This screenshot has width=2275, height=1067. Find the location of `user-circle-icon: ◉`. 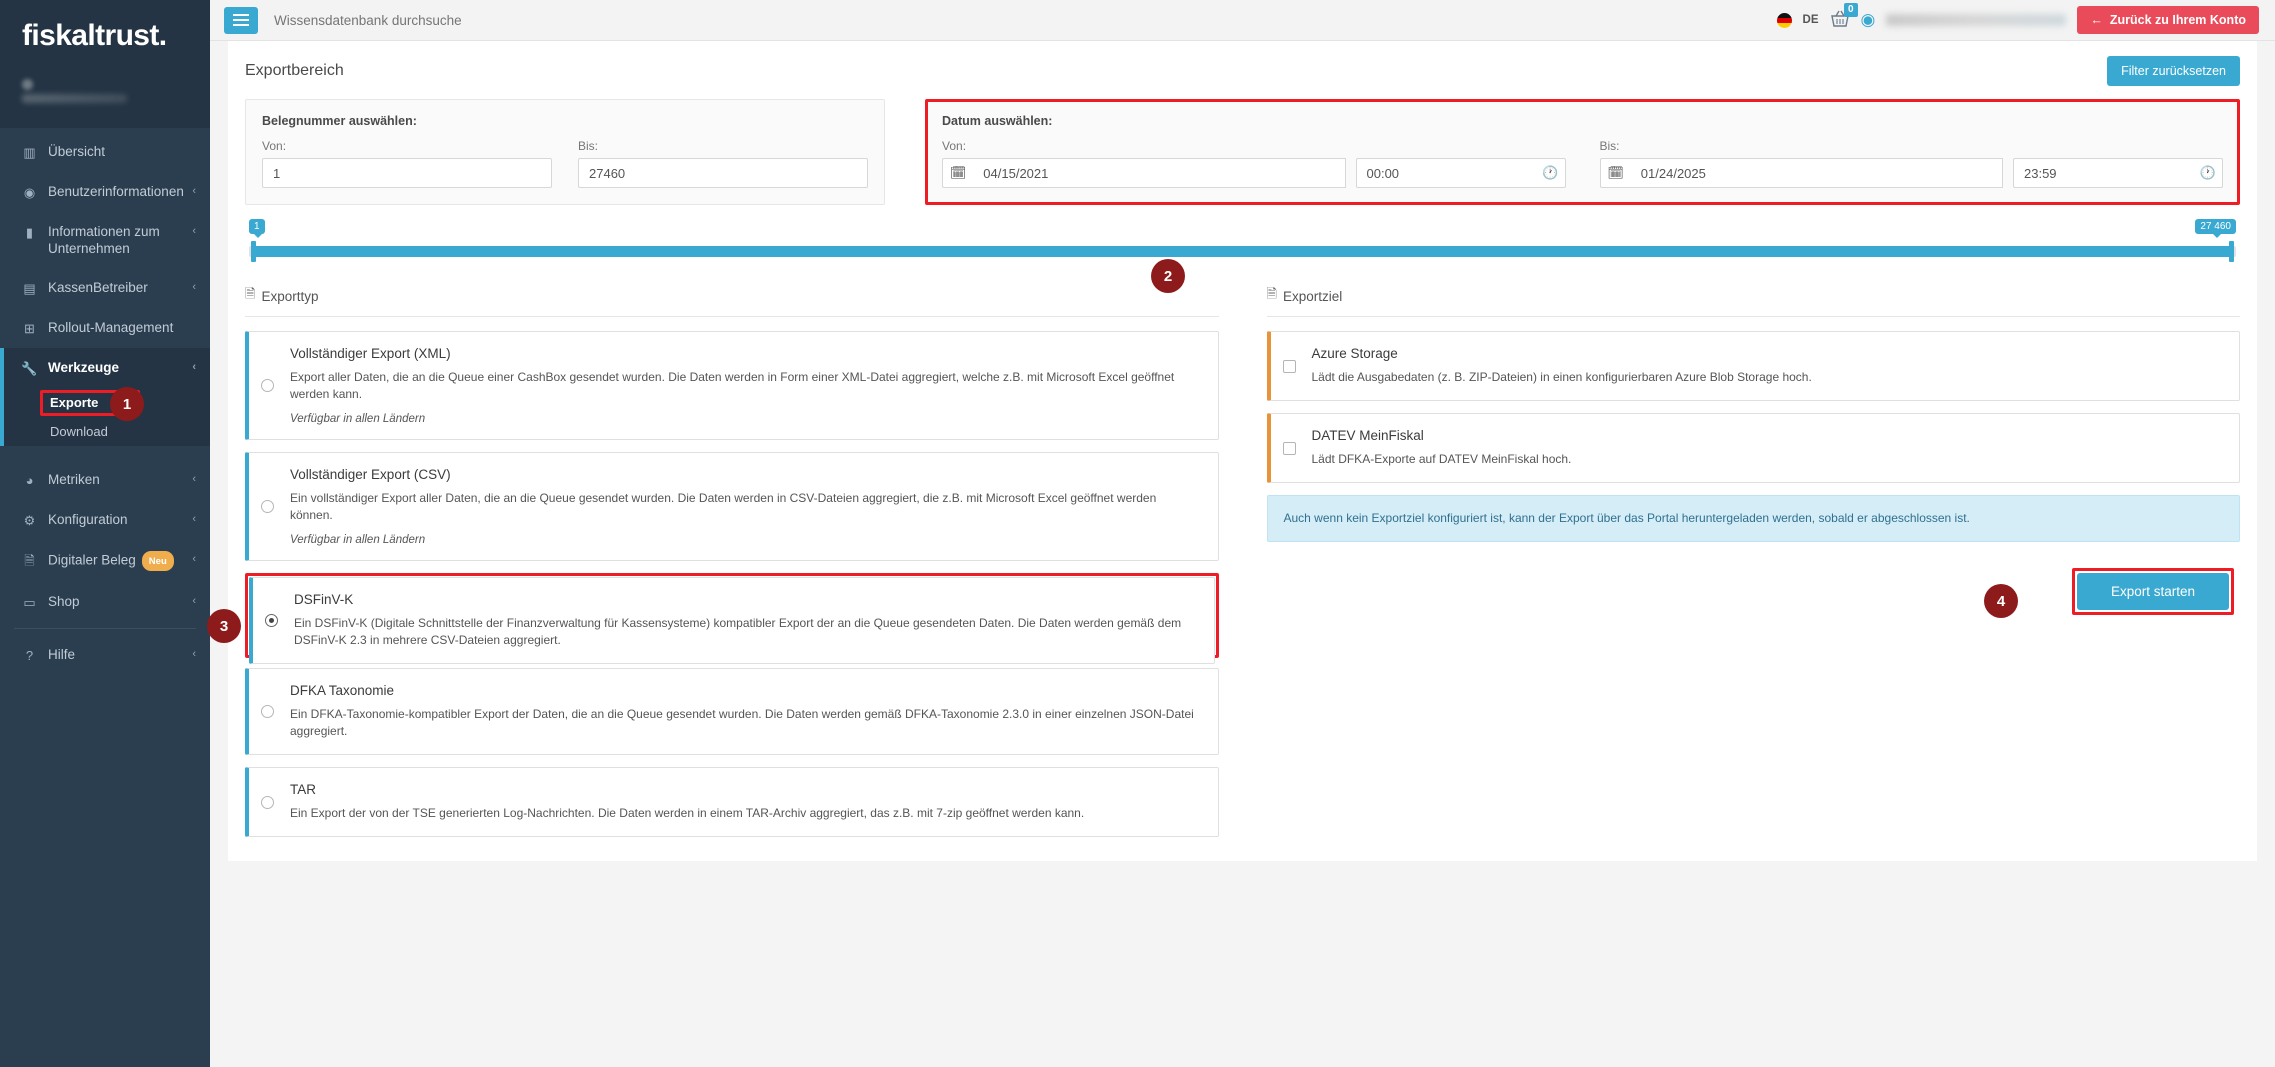

user-circle-icon: ◉ is located at coordinates (29, 192).